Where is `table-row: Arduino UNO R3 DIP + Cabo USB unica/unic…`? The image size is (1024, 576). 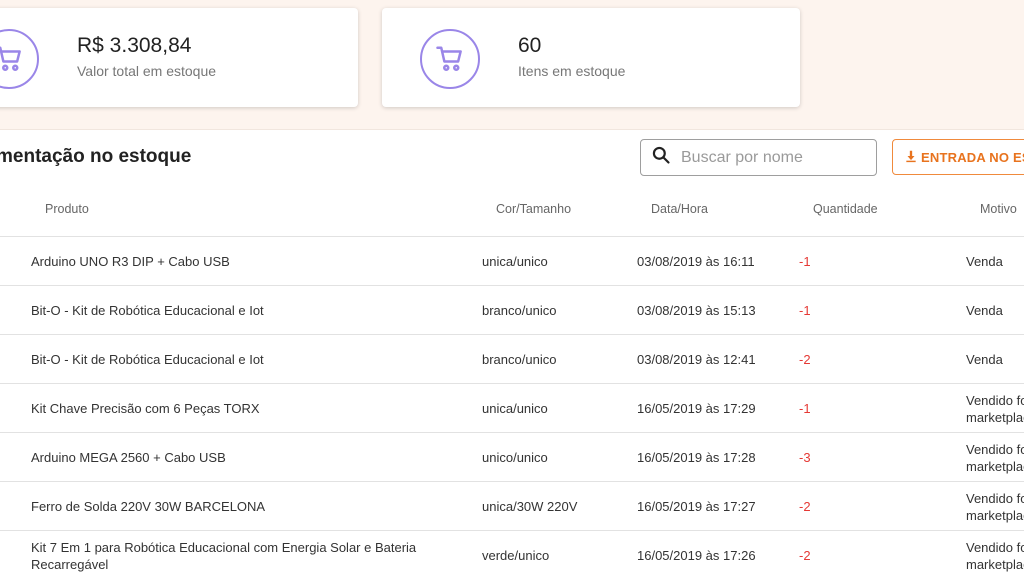
table-row: Arduino UNO R3 DIP + Cabo USB unica/unic… is located at coordinates (512, 261).